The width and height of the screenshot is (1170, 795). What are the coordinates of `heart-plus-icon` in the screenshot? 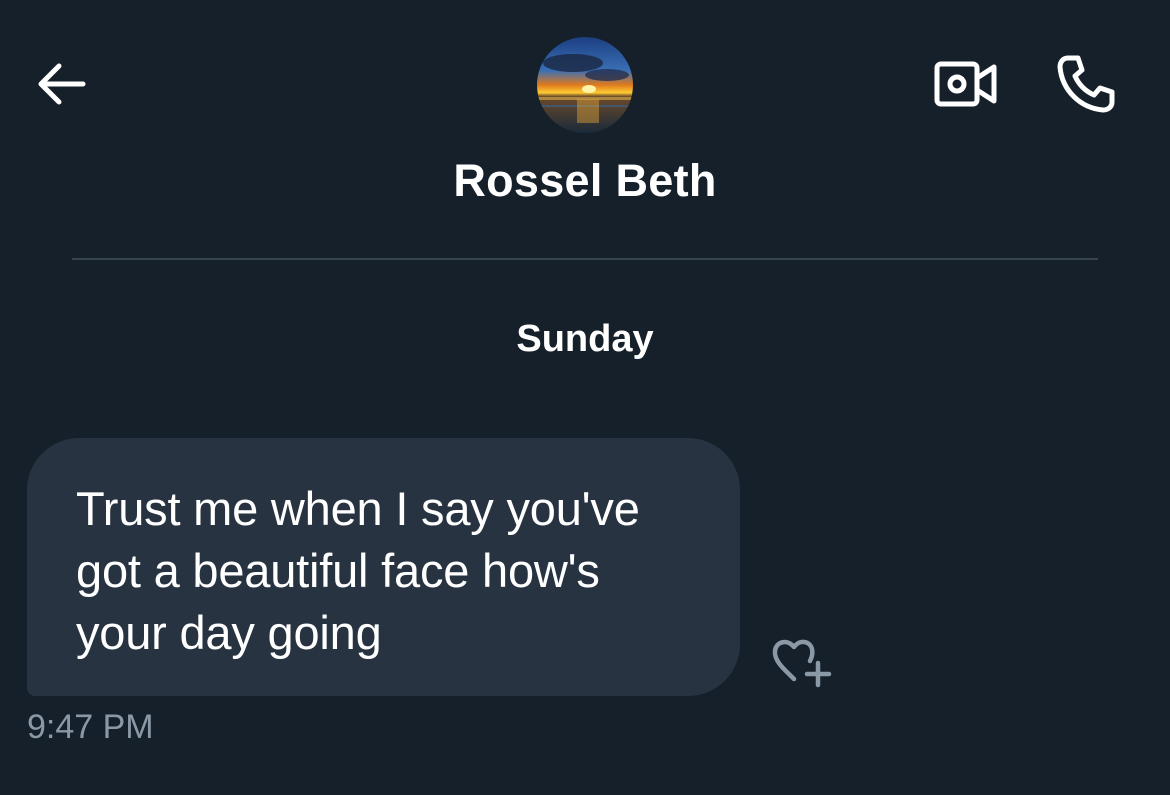 It's located at (802, 663).